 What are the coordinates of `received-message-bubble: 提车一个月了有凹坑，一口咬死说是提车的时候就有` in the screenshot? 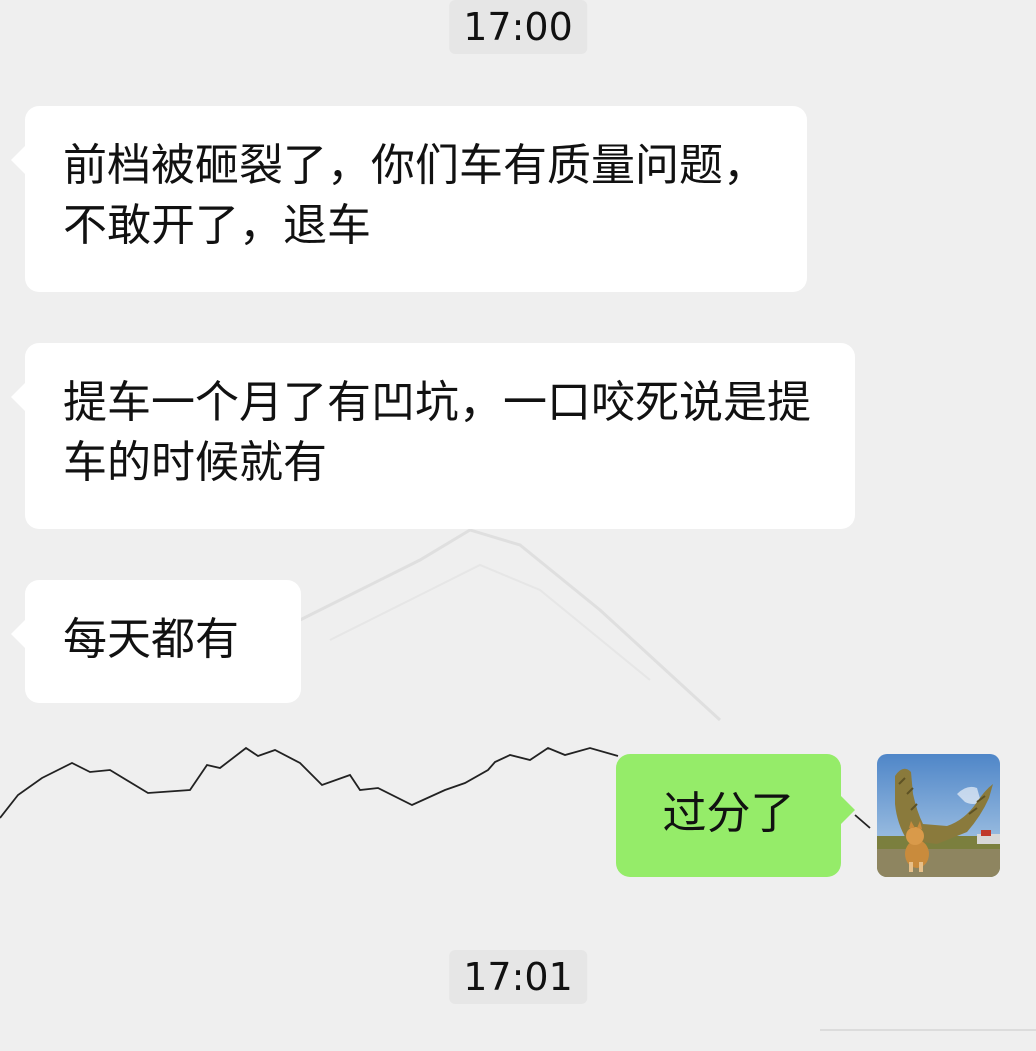 It's located at (433, 436).